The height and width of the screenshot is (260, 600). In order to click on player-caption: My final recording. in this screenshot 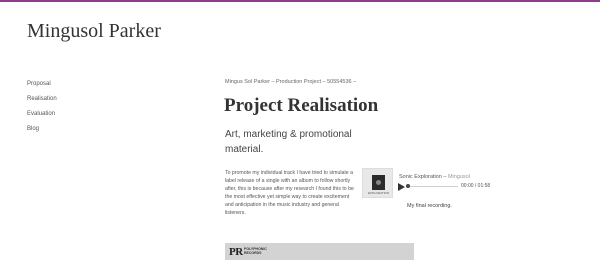, I will do `click(429, 206)`.